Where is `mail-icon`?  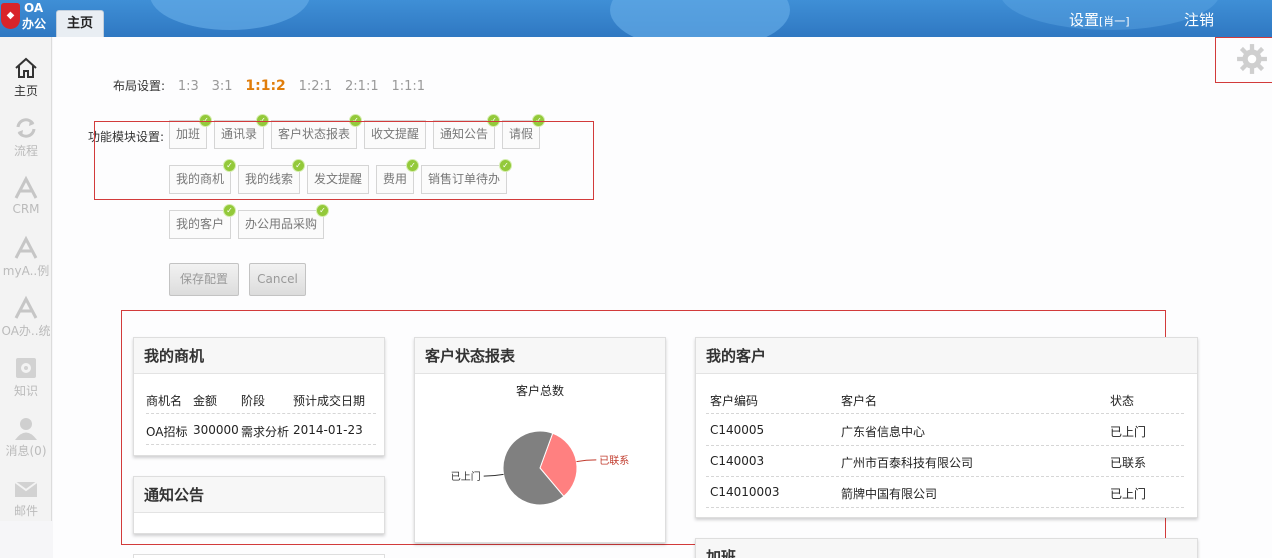 mail-icon is located at coordinates (26, 489).